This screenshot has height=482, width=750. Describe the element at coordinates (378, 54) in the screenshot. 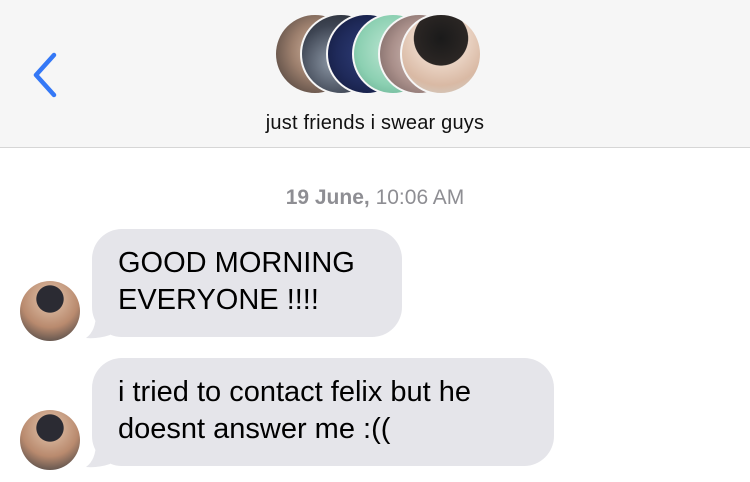

I see `group-avatar-stack` at that location.